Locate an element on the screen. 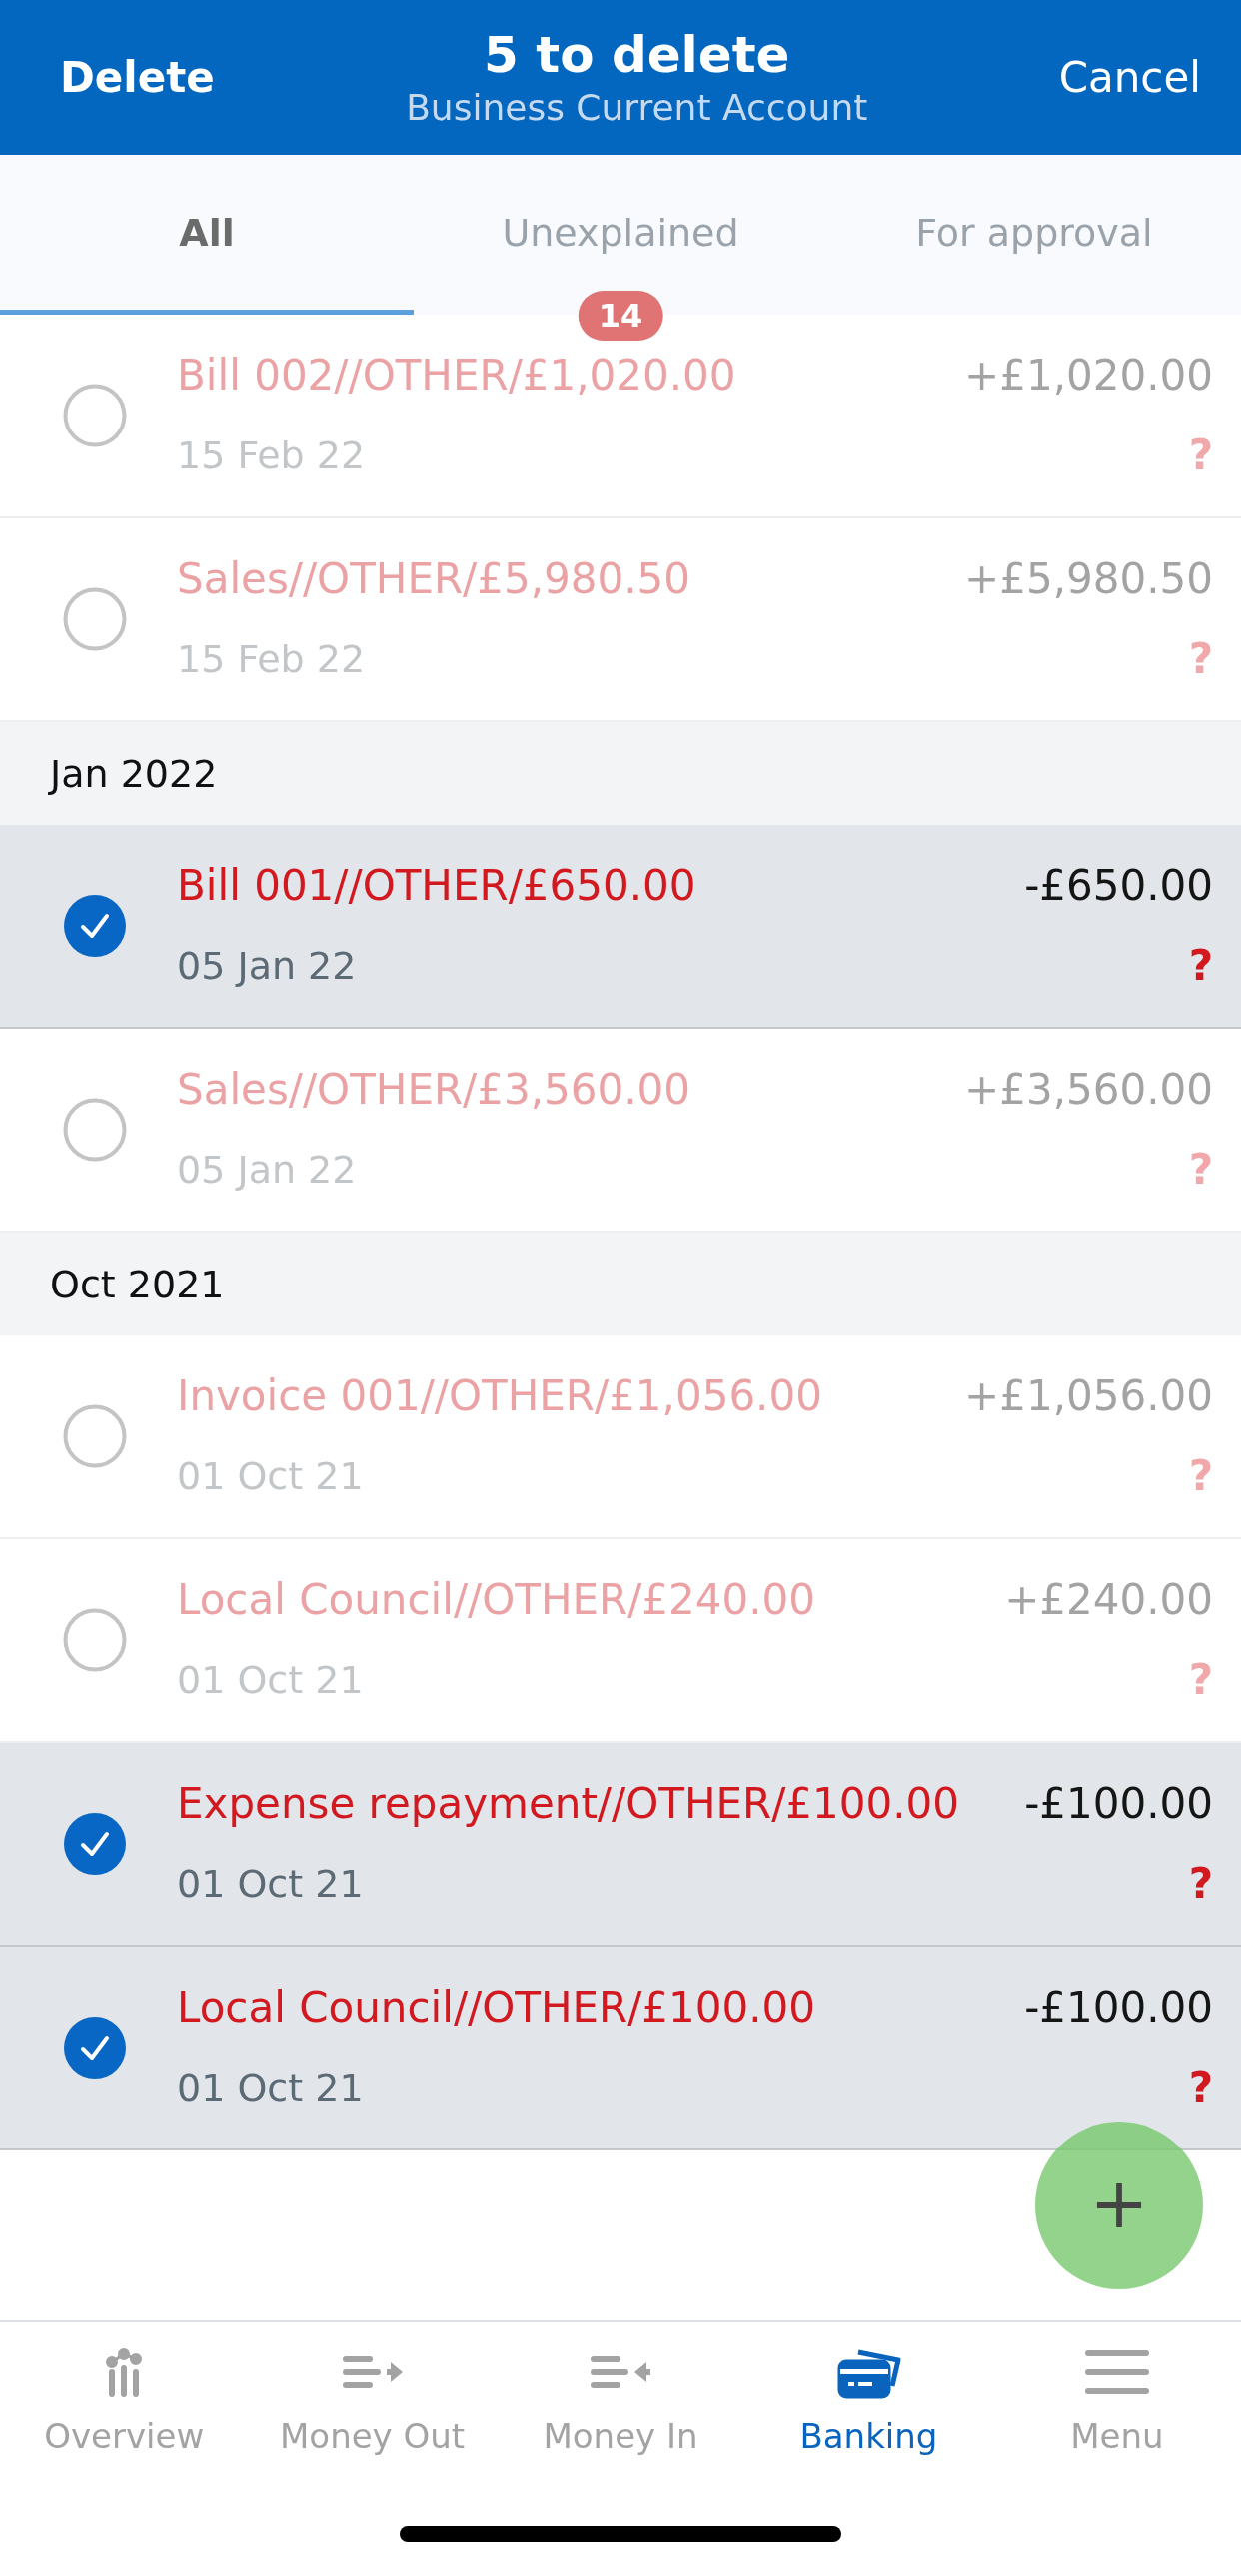  transaction-row: Expense repayment//OTHER/£100.00 01 Oct 21 -£100.00 ? is located at coordinates (620, 1845).